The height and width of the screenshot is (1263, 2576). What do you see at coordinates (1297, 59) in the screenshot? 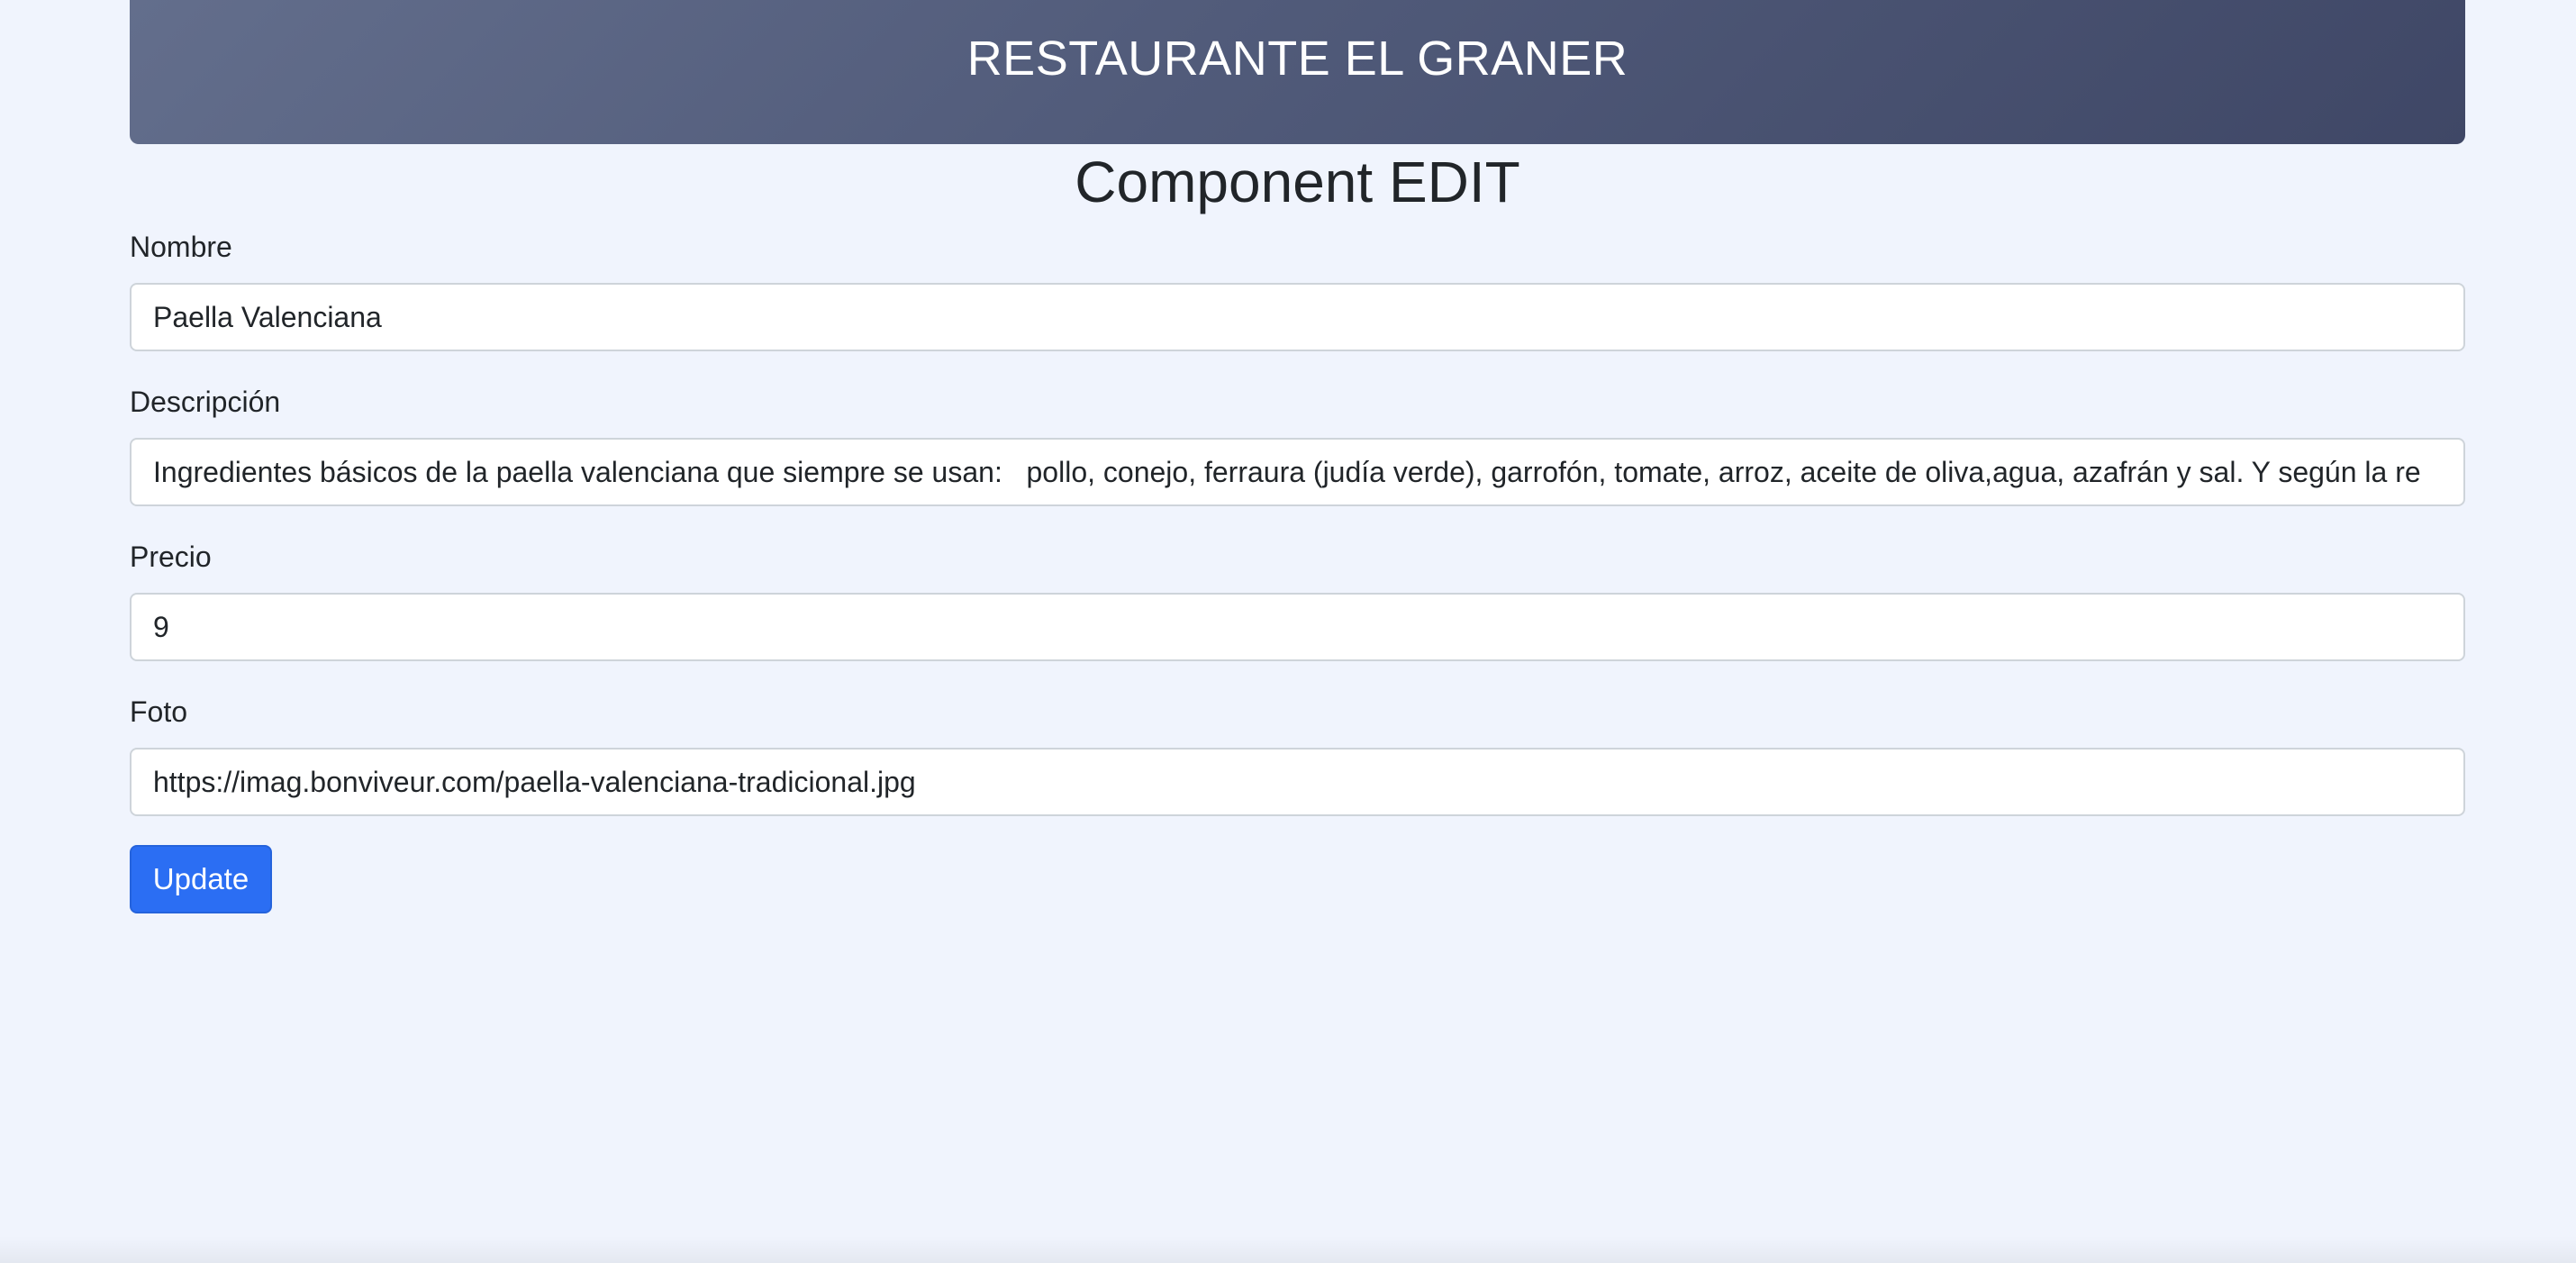
I see `restaurant-title: RESTAURANTE EL GRANER` at bounding box center [1297, 59].